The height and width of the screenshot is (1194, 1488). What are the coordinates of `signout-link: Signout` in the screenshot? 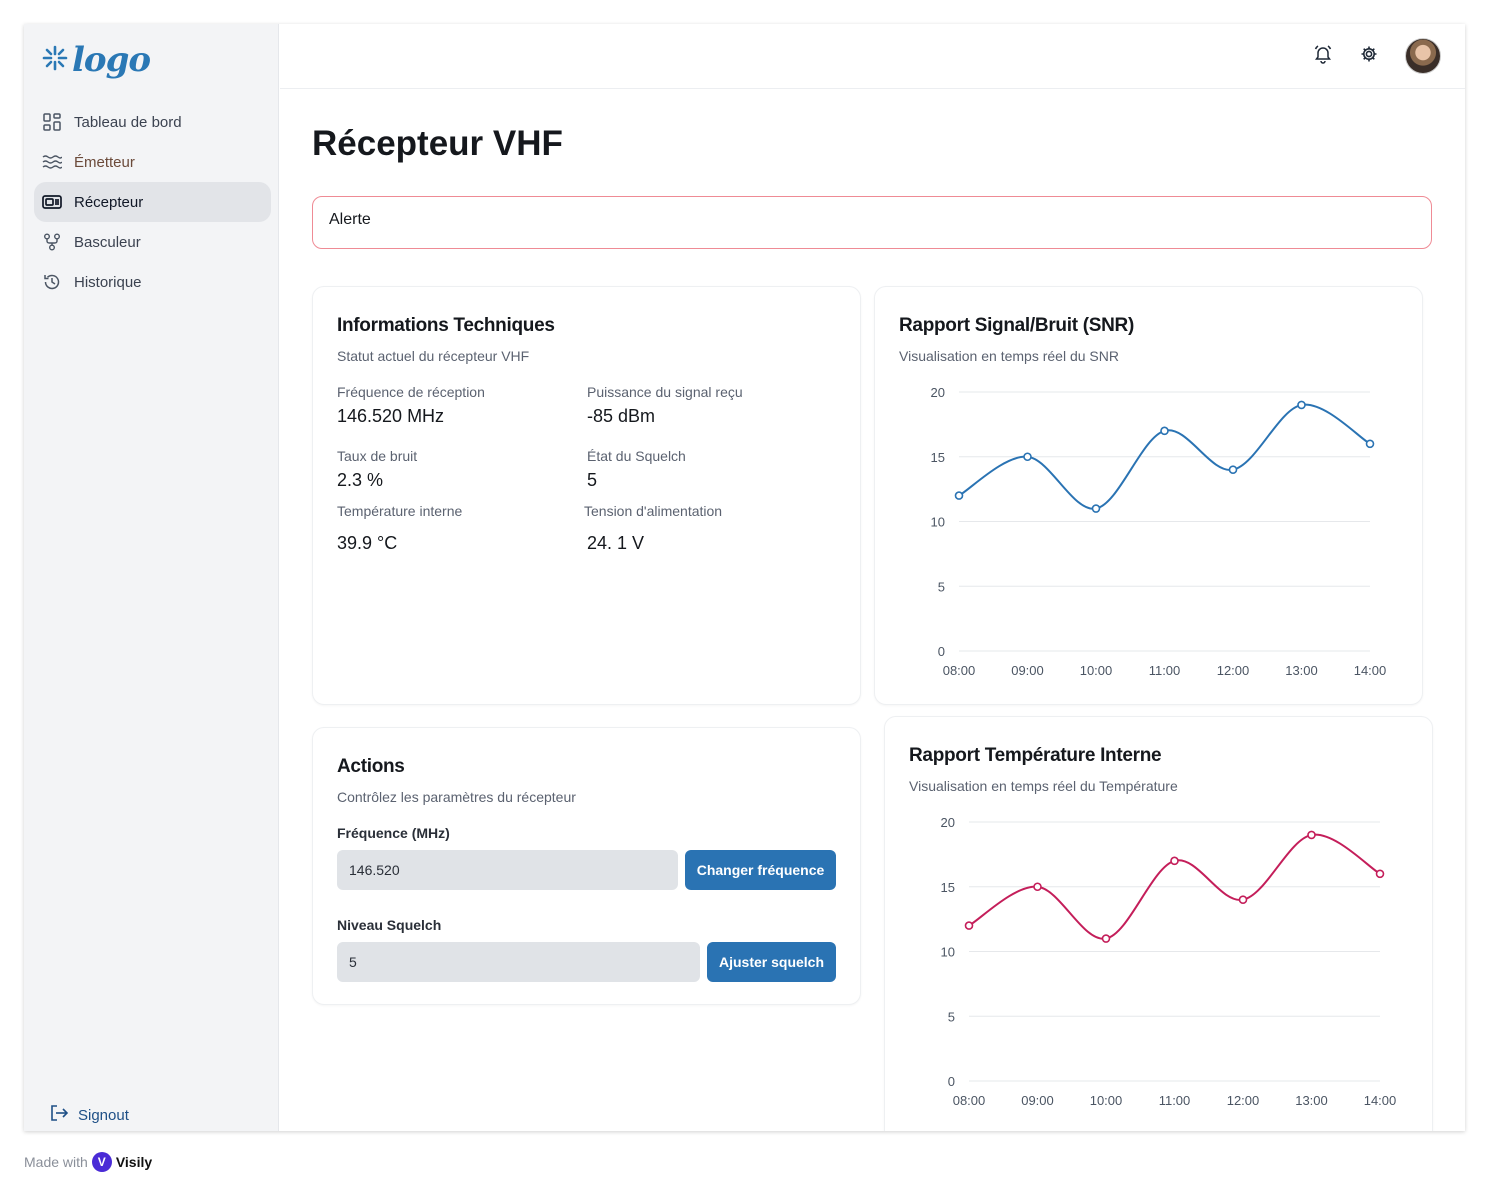 It's located at (89, 1115).